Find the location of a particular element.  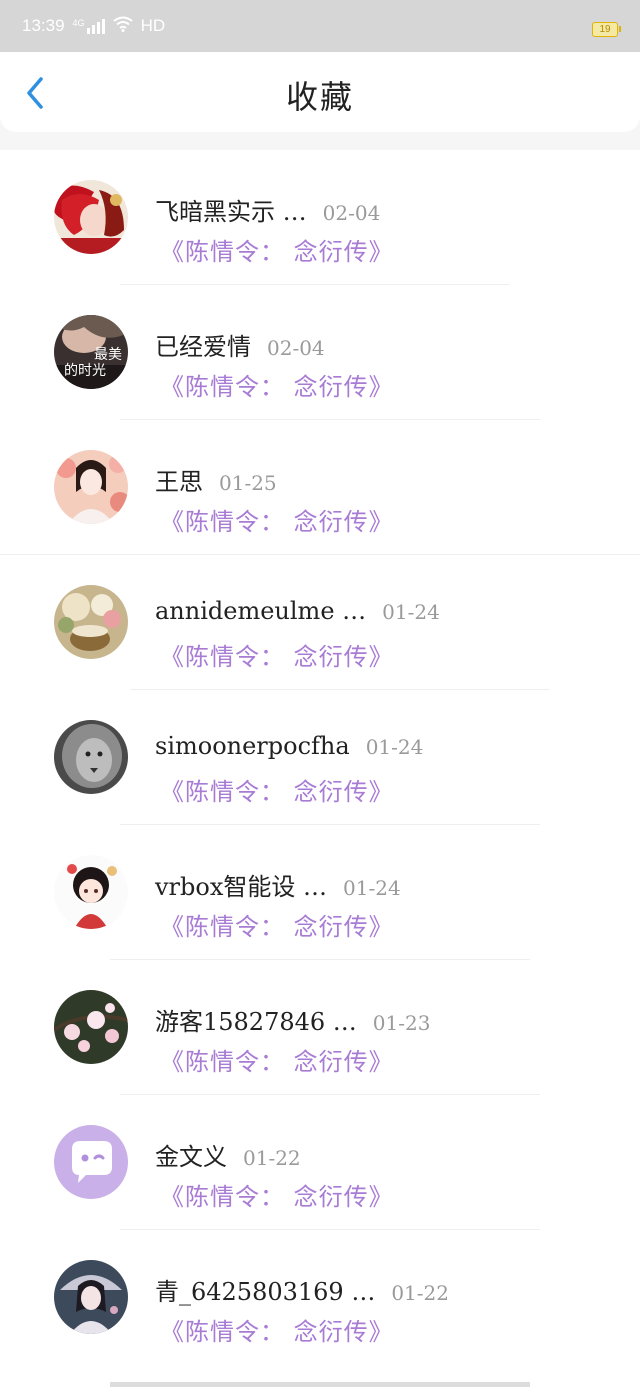

favorite-date: 01-23 is located at coordinates (401, 1023).